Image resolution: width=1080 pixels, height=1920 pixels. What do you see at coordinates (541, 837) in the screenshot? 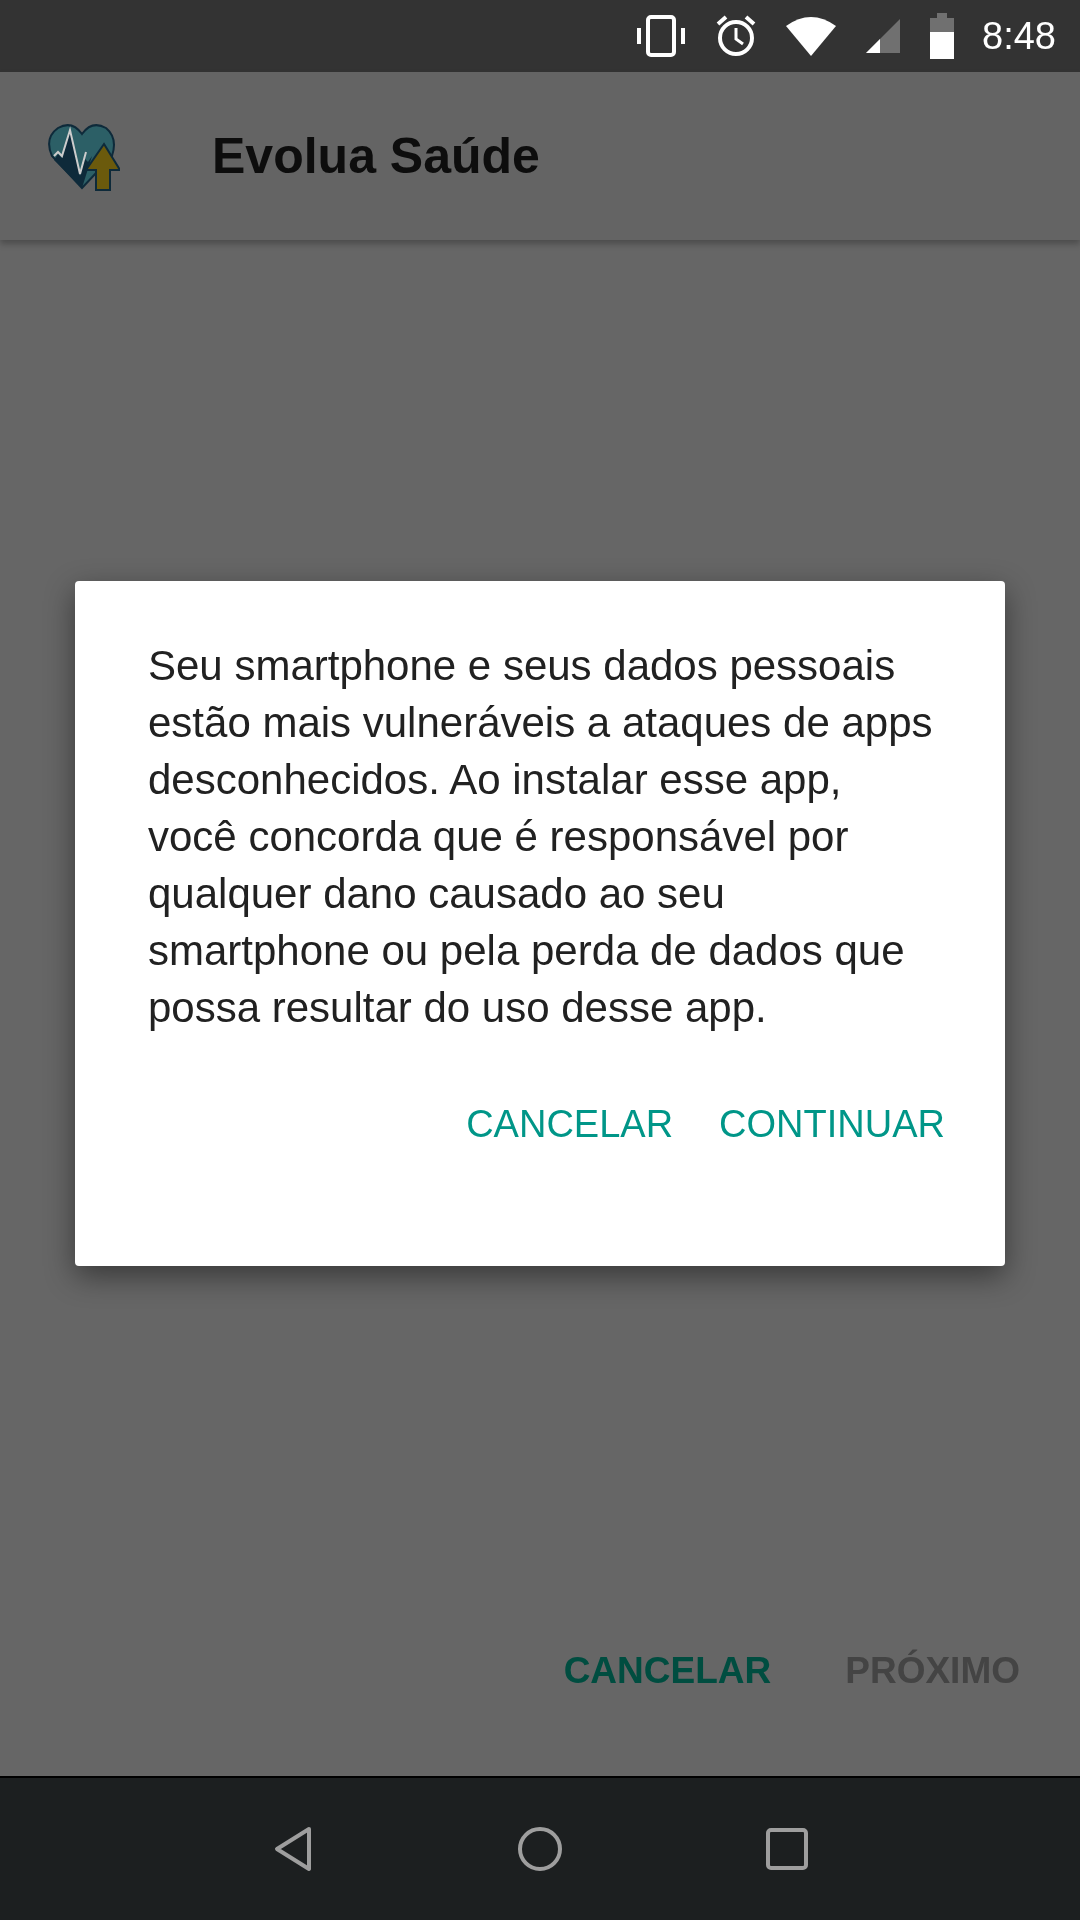
I see `dialog-message: Seu smartphone e seus dados pessoais estão mais vulneráveis a ataques de apps desconhecidos. Ao instalar esse app, você concorda que é responsável por qualquer dano causado ao seu smartphone ou pela perda de dados que possa resultar do uso desse app.` at bounding box center [541, 837].